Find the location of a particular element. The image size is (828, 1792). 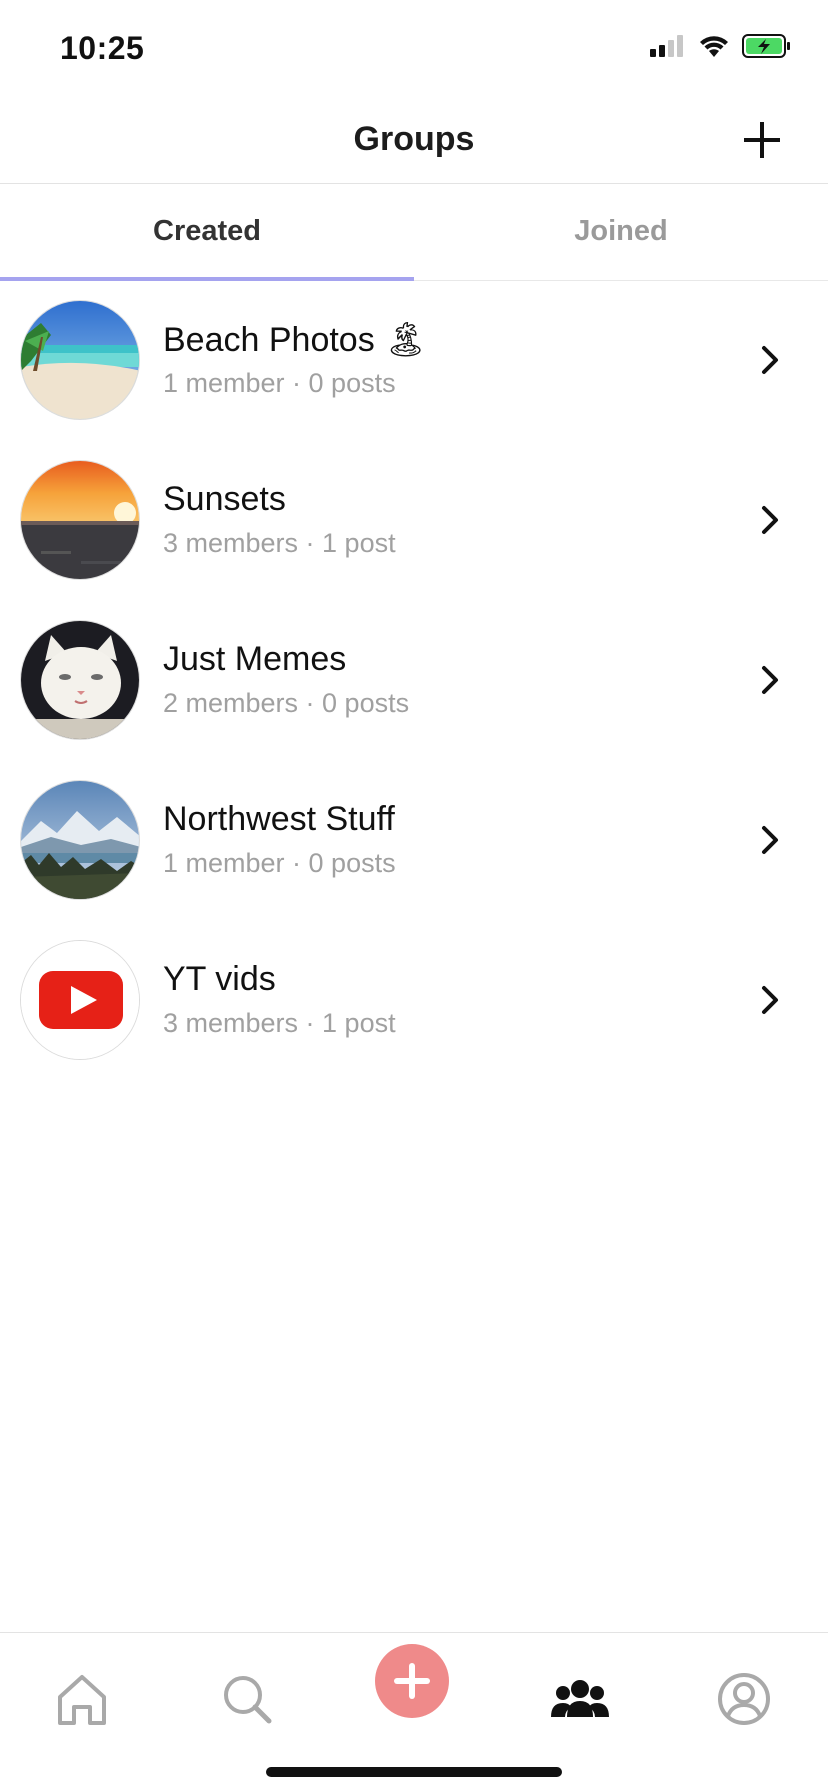

groups-icon is located at coordinates (580, 1699).